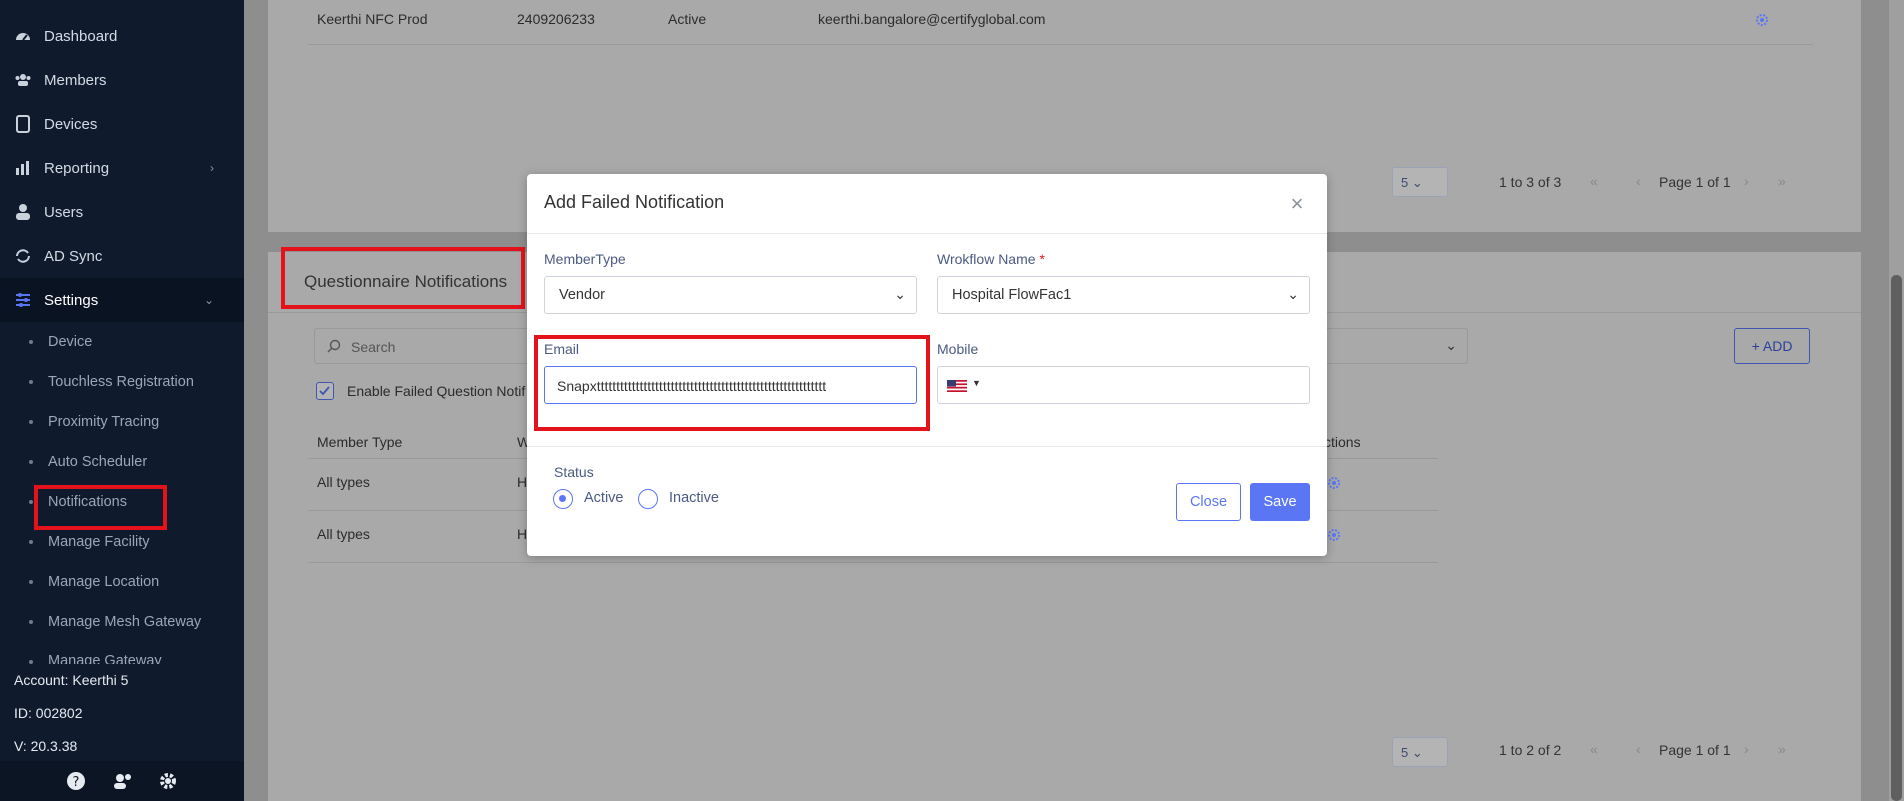 This screenshot has height=801, width=1904. What do you see at coordinates (71, 124) in the screenshot?
I see `nav-label: Devices` at bounding box center [71, 124].